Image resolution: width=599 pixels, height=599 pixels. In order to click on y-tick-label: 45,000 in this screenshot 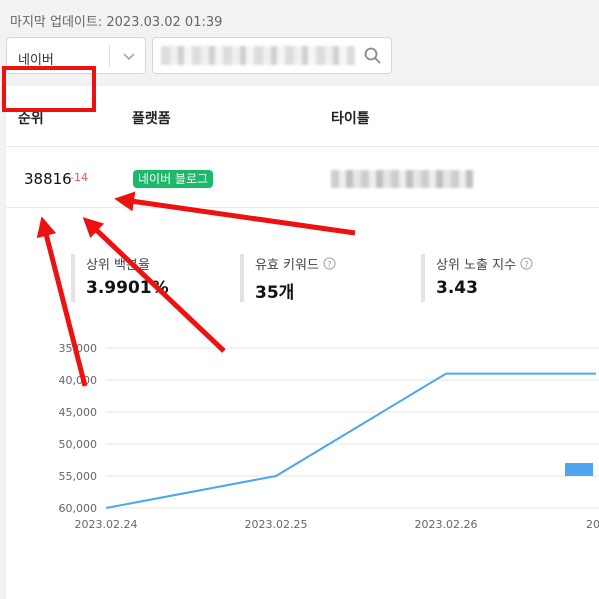, I will do `click(78, 412)`.